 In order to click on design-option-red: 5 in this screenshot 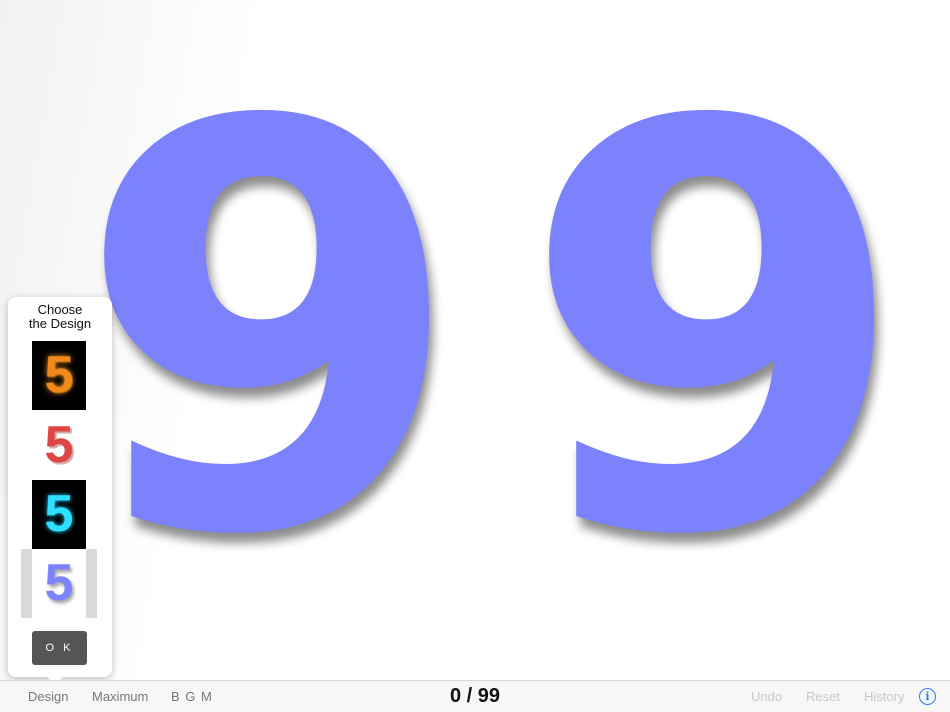, I will do `click(59, 445)`.